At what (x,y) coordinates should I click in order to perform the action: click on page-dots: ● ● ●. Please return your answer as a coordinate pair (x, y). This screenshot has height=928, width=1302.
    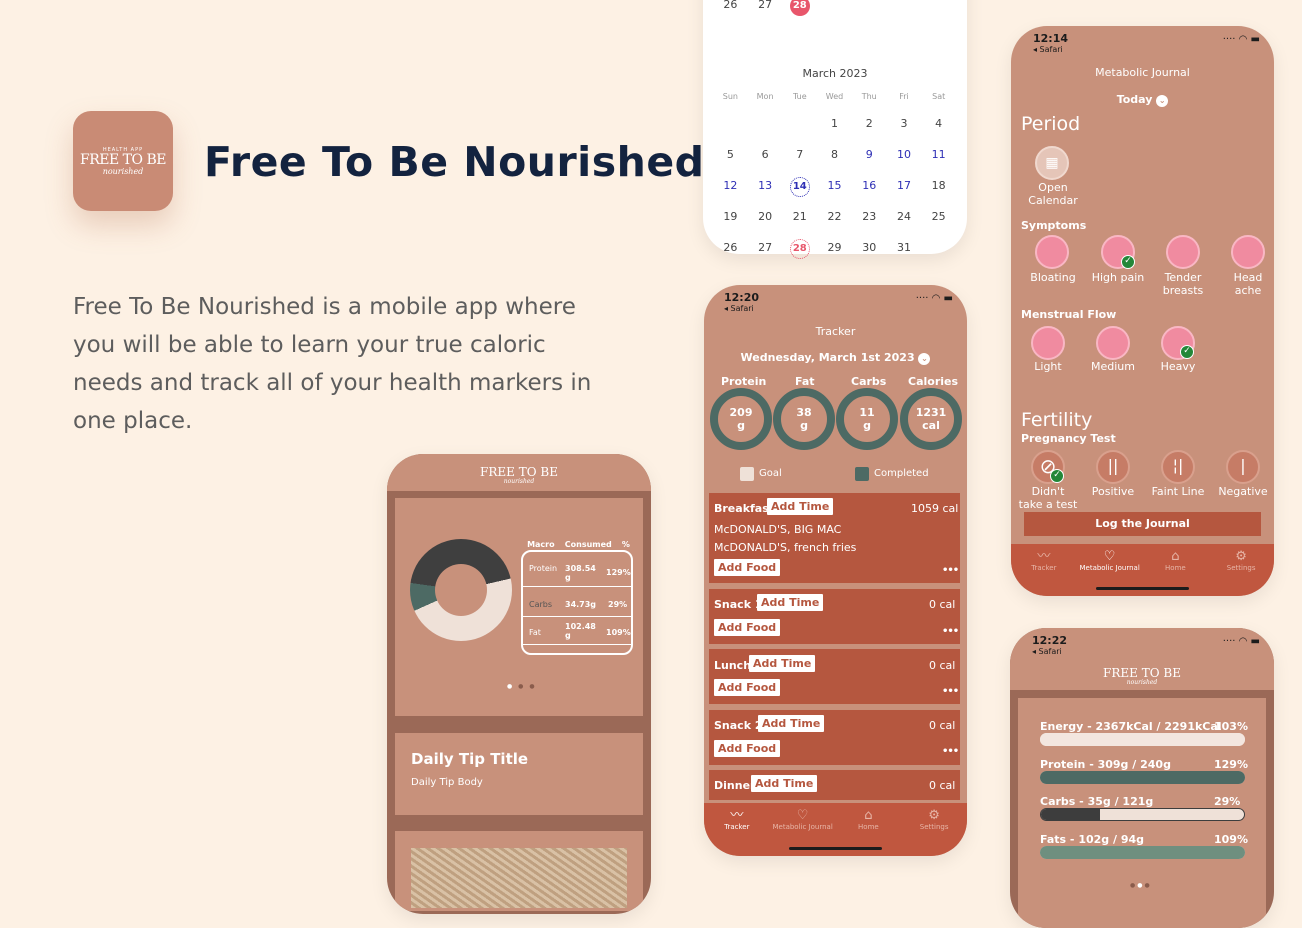
    Looking at the image, I should click on (522, 686).